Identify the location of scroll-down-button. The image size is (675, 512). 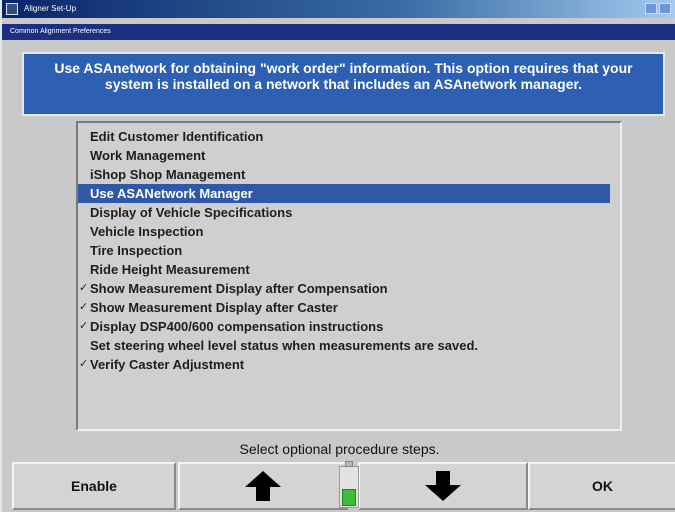
(443, 486).